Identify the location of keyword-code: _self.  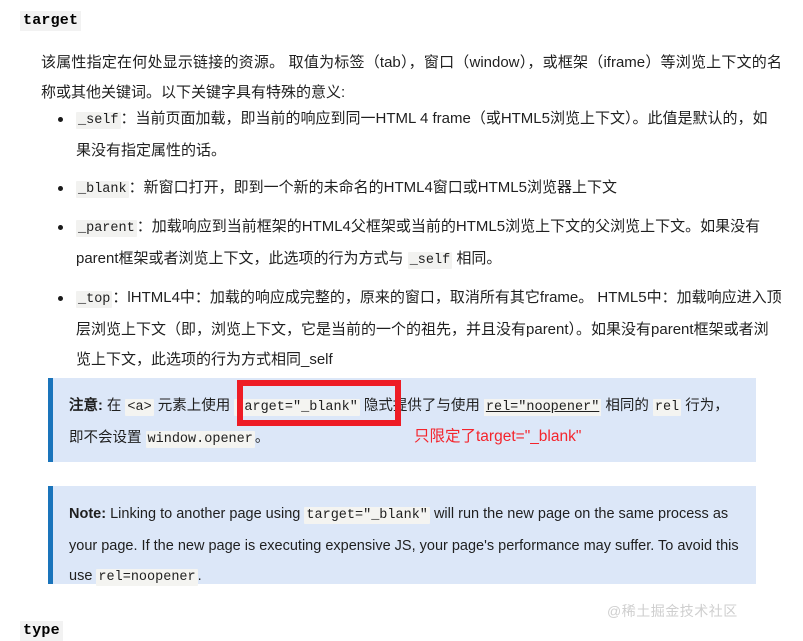
(98, 120).